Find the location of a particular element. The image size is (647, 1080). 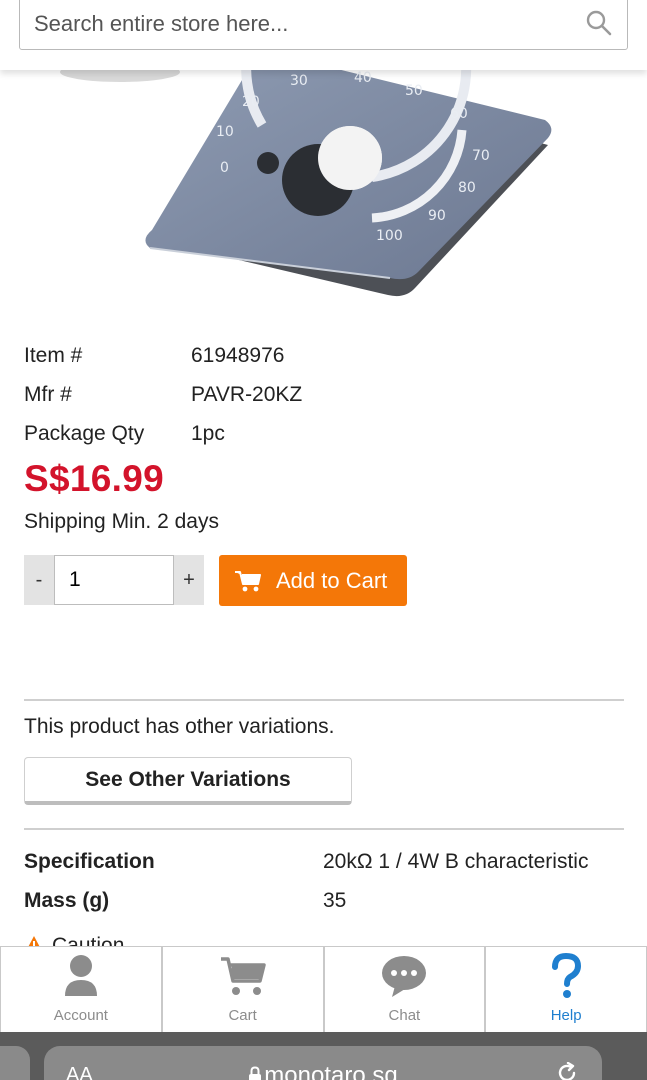

url-label: monotaro.sg is located at coordinates (331, 1071).